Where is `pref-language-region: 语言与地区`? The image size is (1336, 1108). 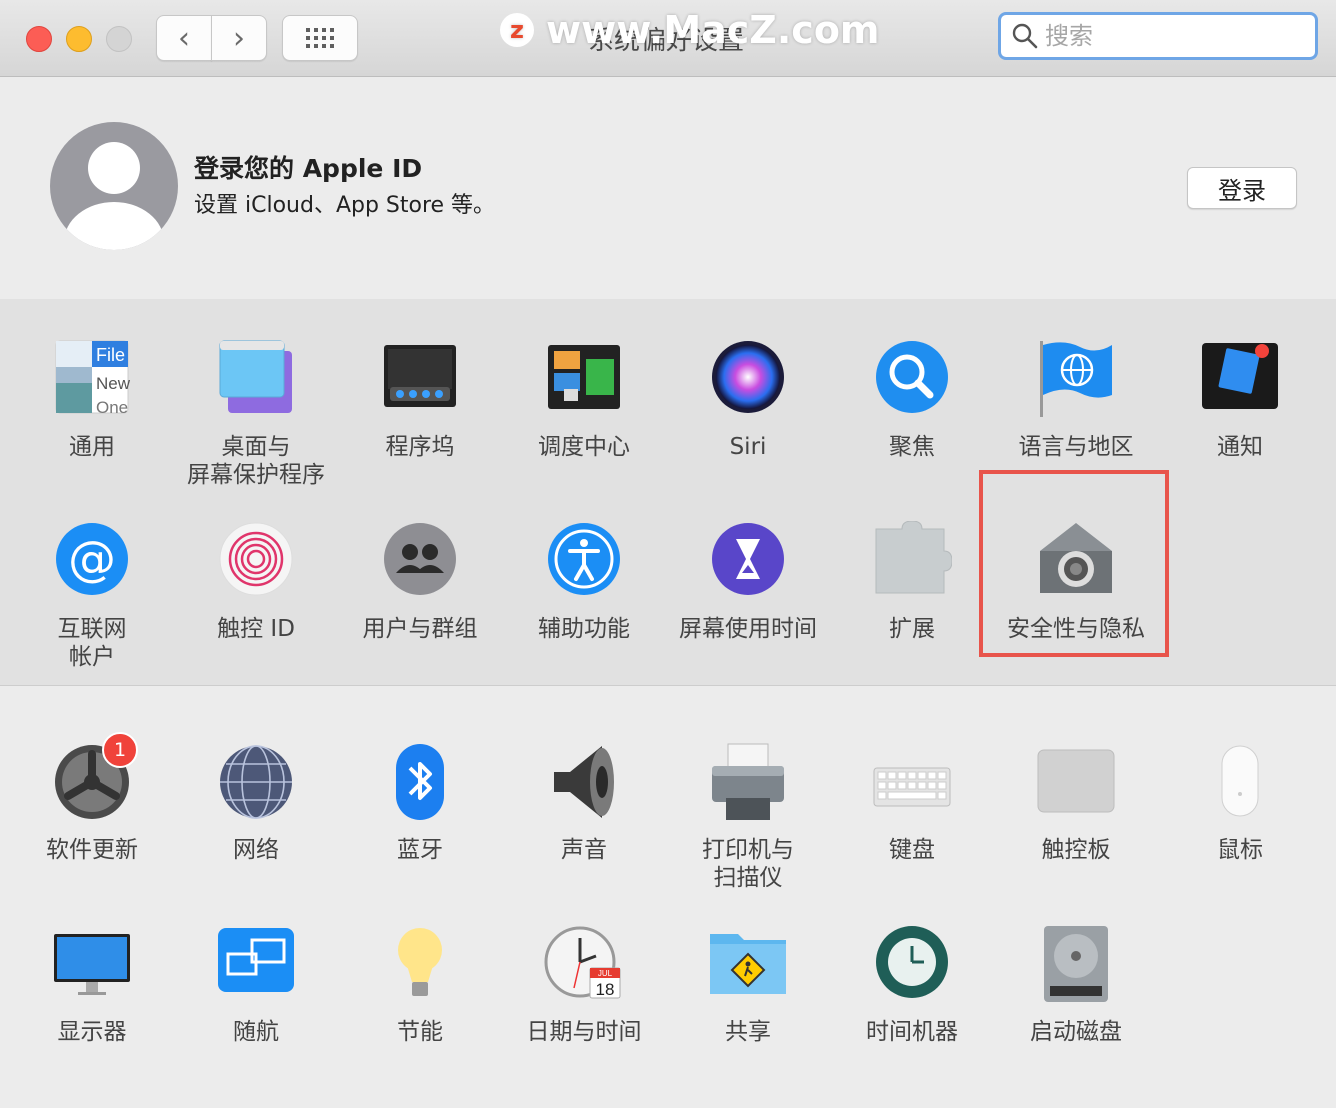 pref-language-region: 语言与地区 is located at coordinates (1076, 400).